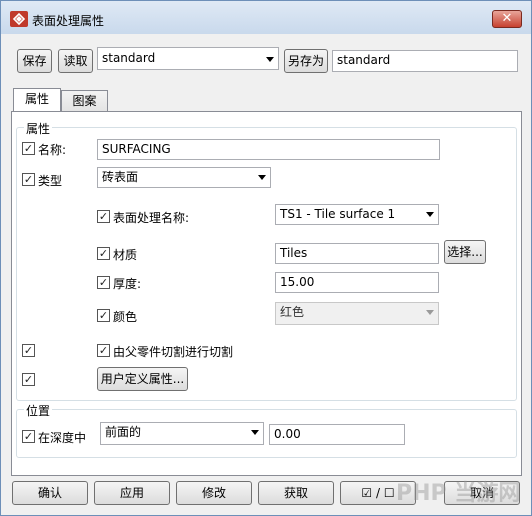 The width and height of the screenshot is (532, 516). What do you see at coordinates (296, 493) in the screenshot?
I see `get-button: 获取` at bounding box center [296, 493].